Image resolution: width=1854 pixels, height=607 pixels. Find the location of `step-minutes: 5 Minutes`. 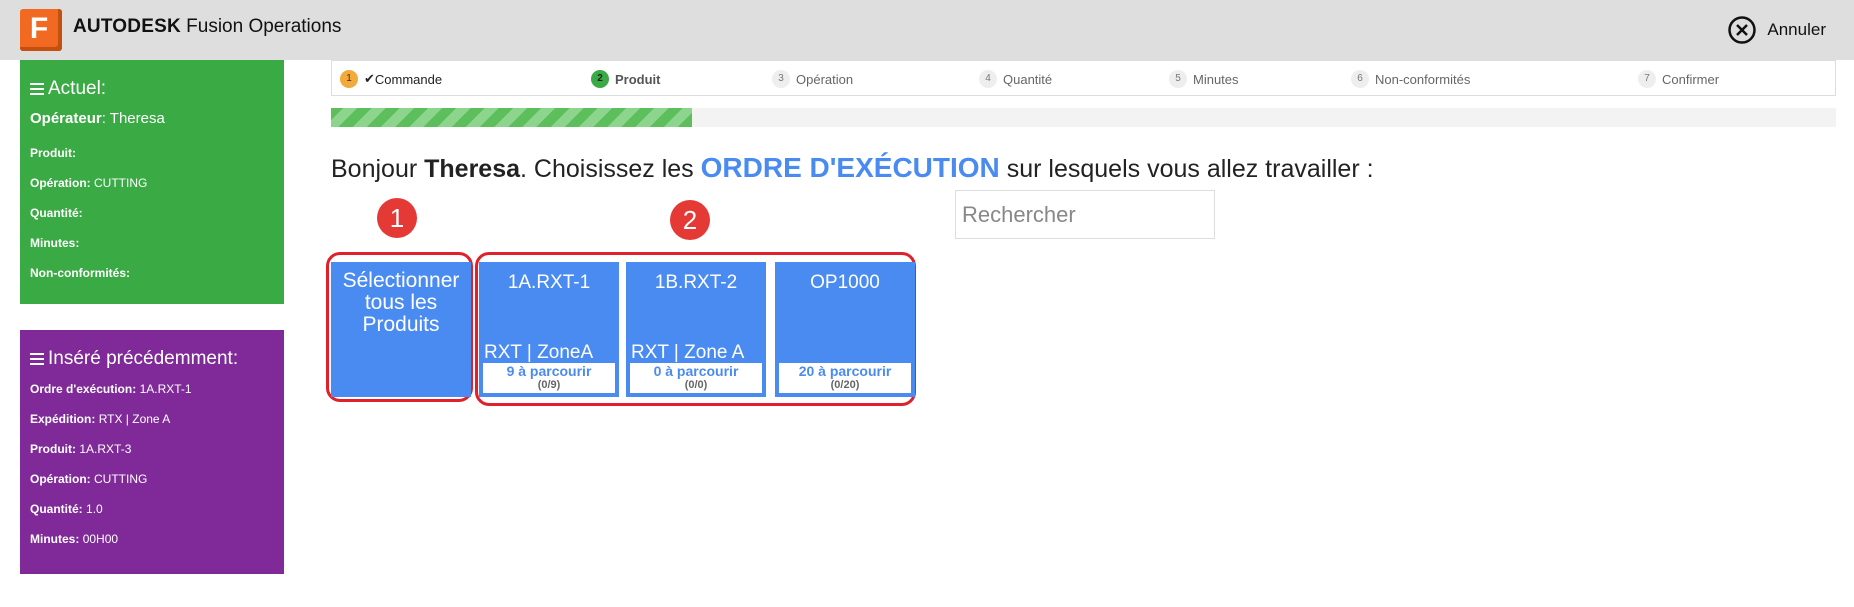

step-minutes: 5 Minutes is located at coordinates (1204, 79).